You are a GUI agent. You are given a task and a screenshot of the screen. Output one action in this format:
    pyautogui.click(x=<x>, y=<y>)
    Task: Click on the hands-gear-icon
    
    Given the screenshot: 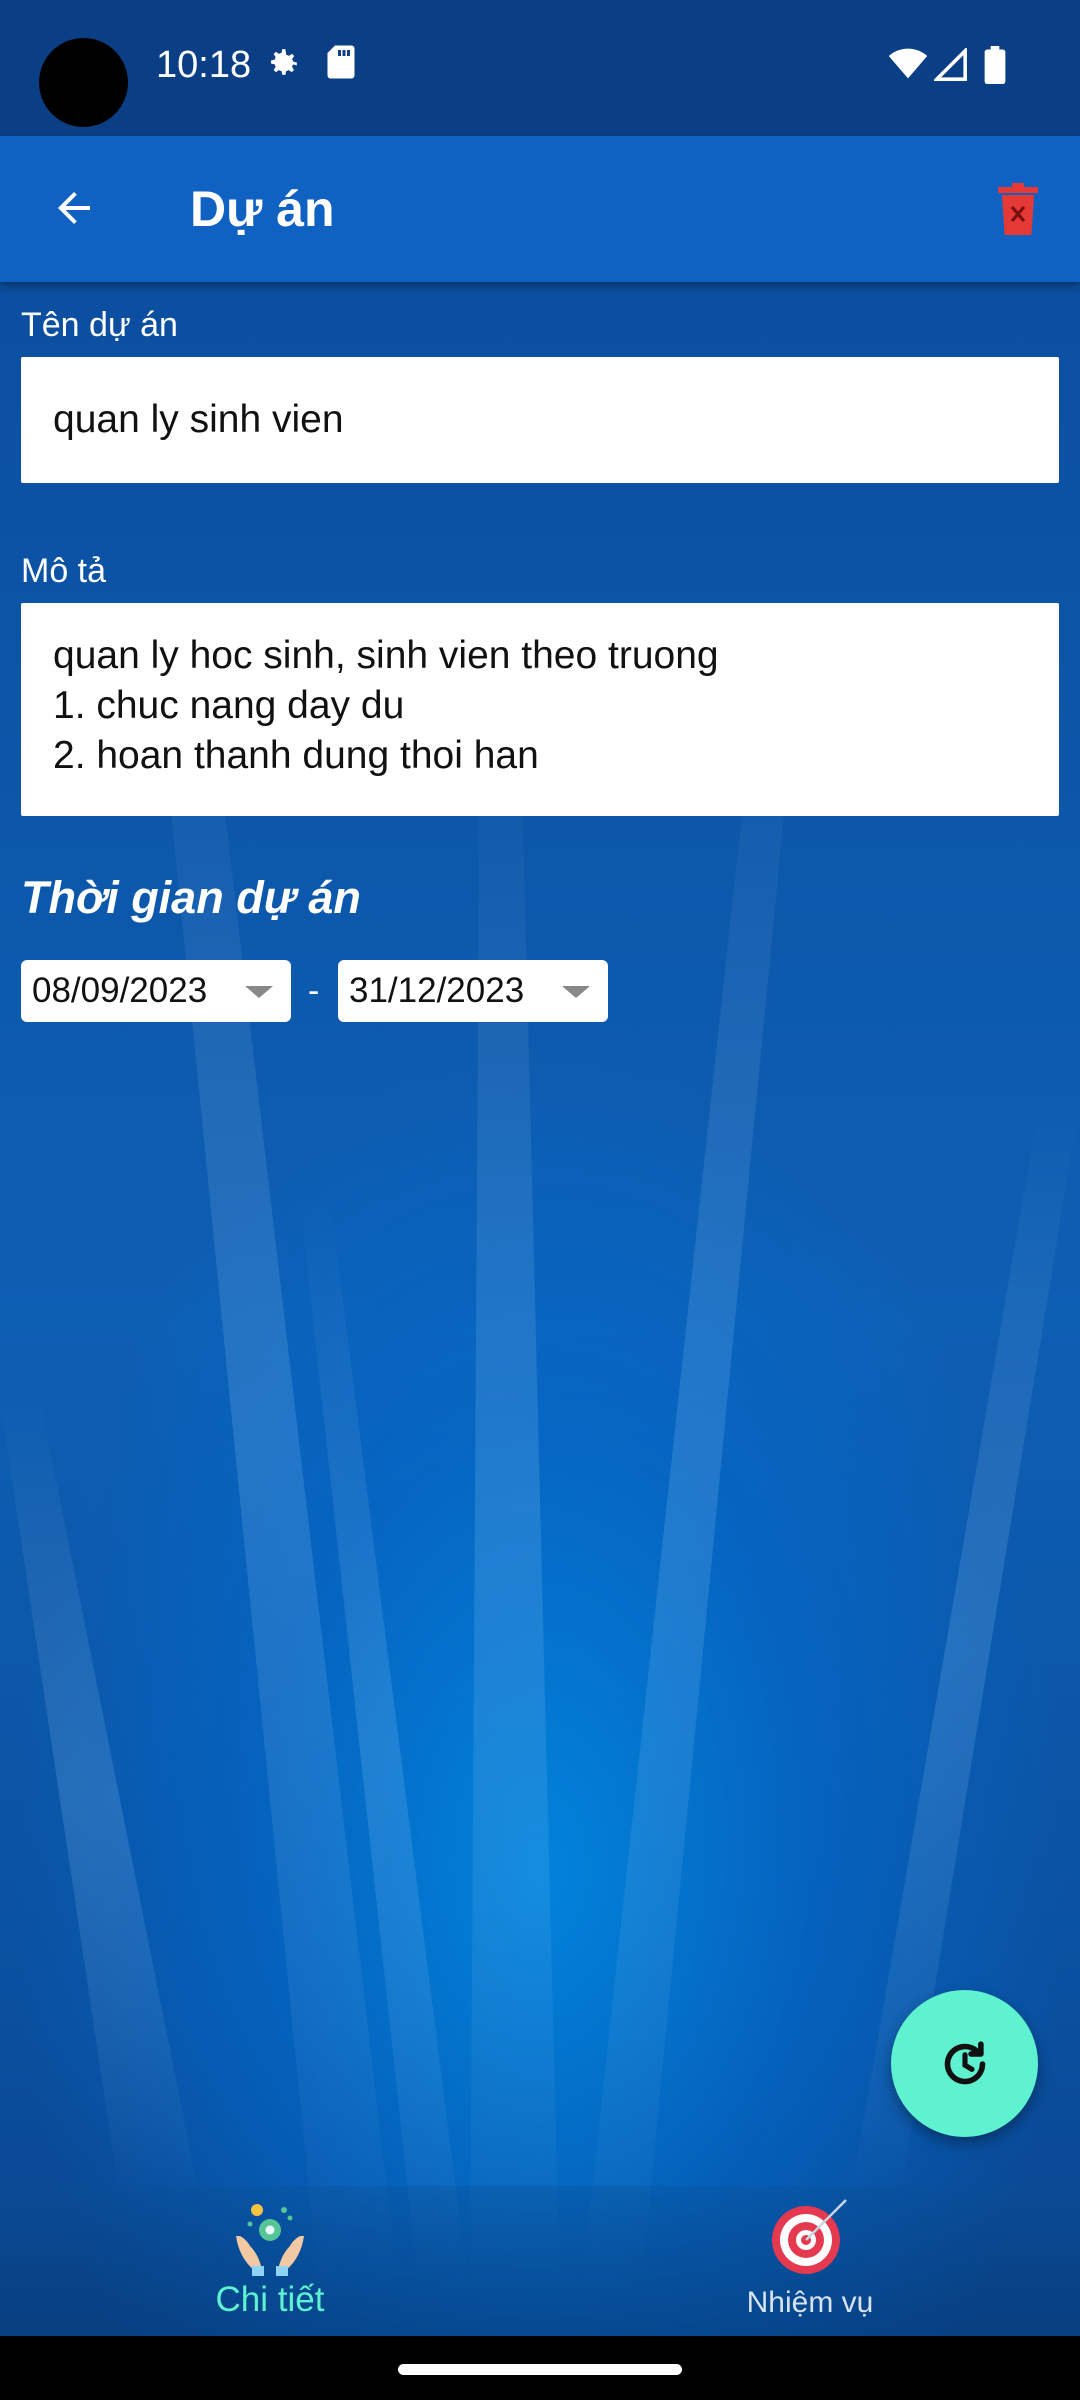 What is the action you would take?
    pyautogui.click(x=270, y=2240)
    